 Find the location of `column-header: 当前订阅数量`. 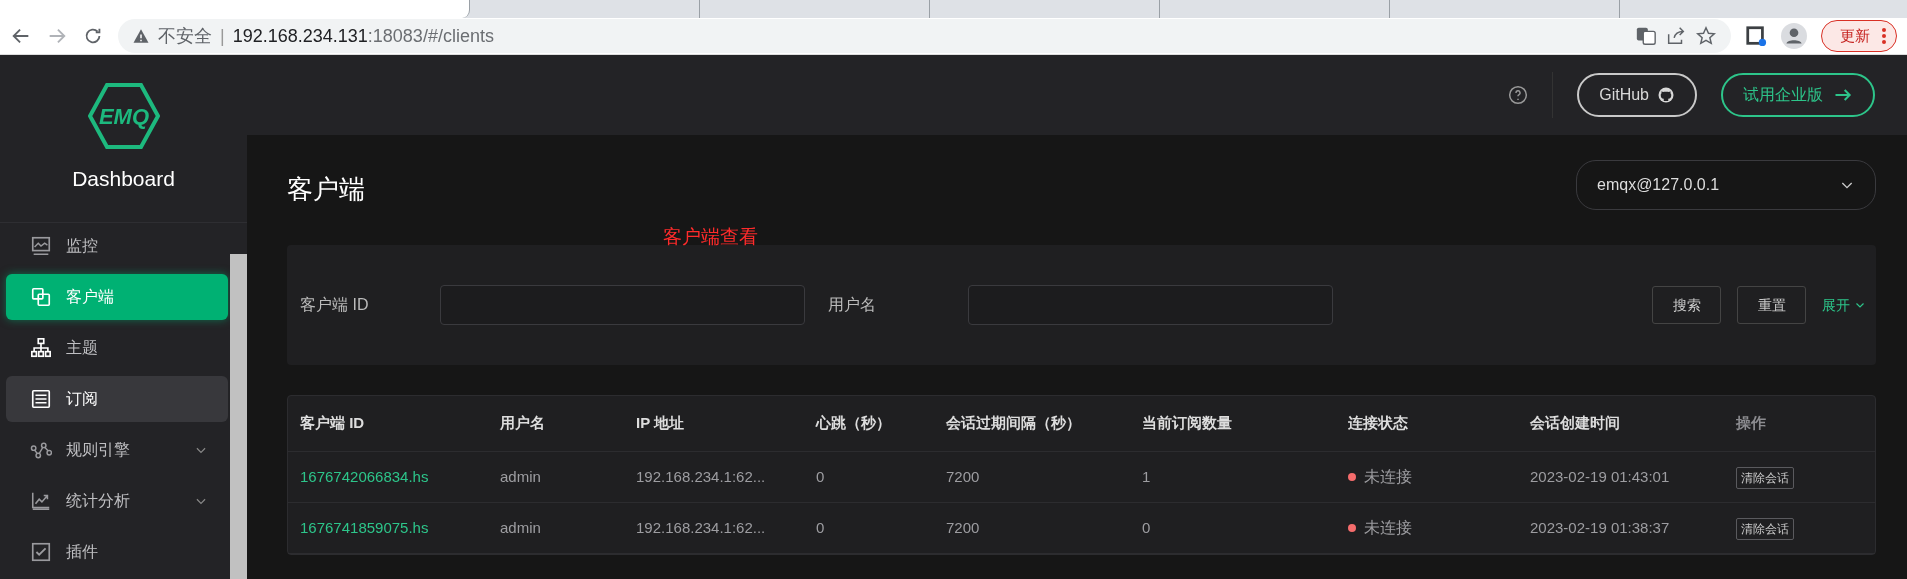

column-header: 当前订阅数量 is located at coordinates (1187, 423).